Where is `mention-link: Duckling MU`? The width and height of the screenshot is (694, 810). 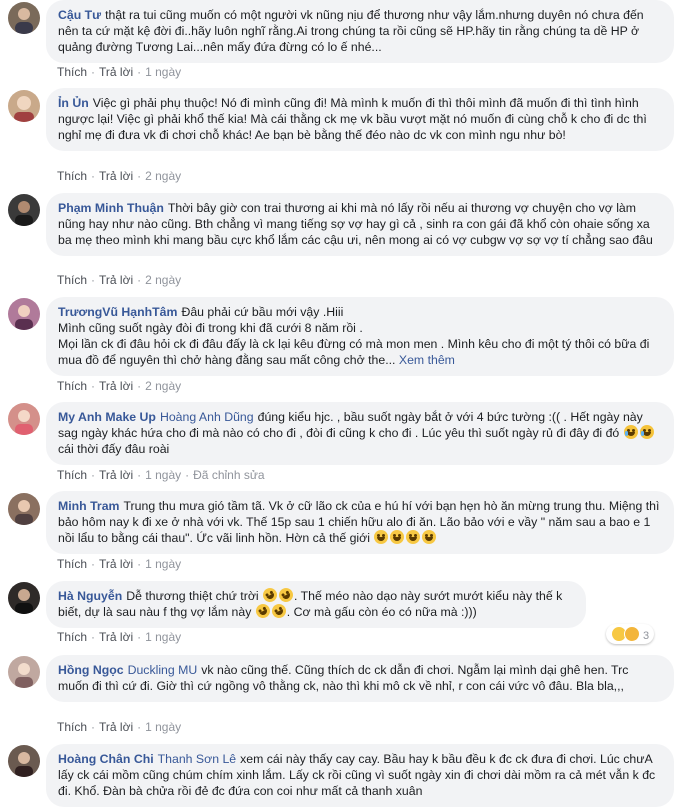 mention-link: Duckling MU is located at coordinates (163, 670).